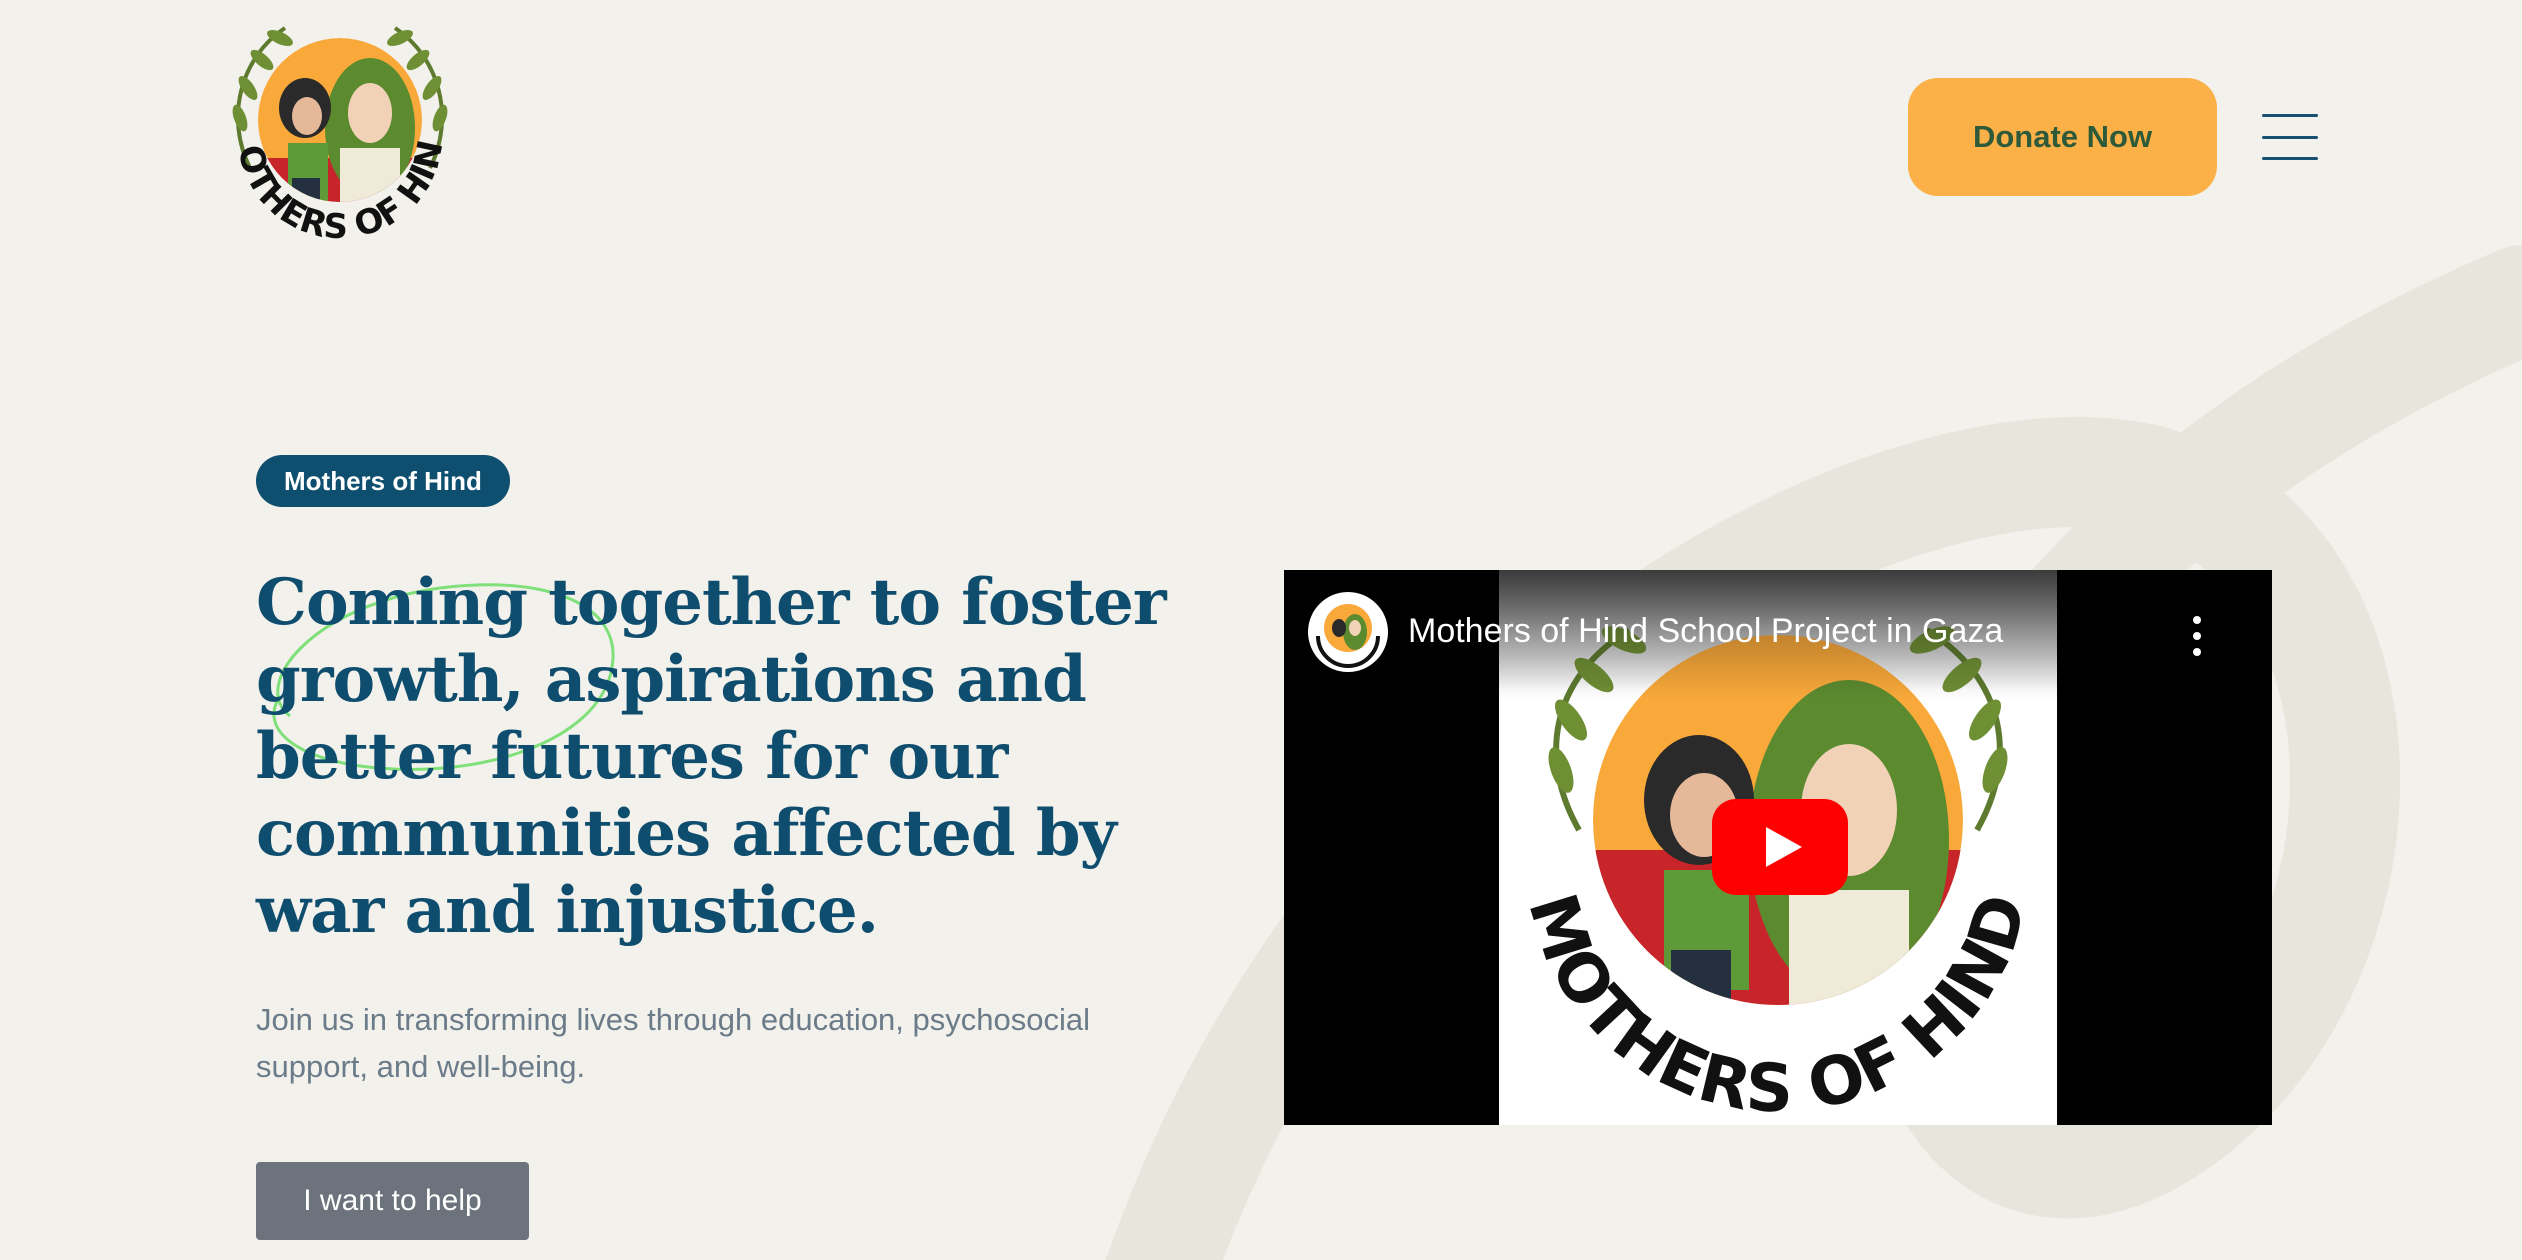 This screenshot has height=1260, width=2522. I want to click on hamburger-menu-icon, so click(2290, 137).